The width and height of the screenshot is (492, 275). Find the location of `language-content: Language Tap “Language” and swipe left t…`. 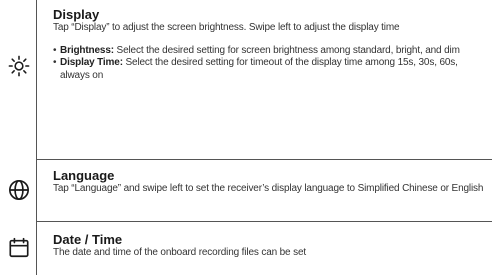

language-content: Language Tap “Language” and swipe left t… is located at coordinates (269, 182).